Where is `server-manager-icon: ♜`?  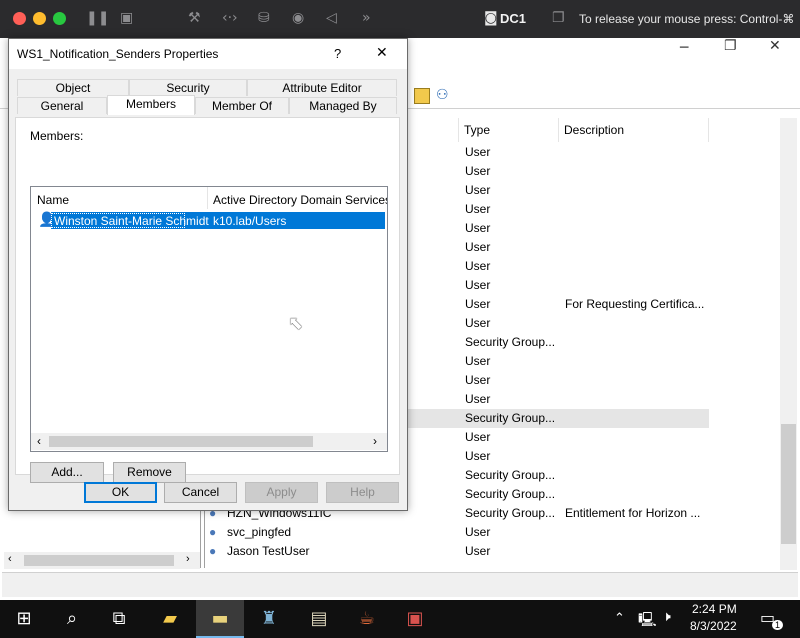 server-manager-icon: ♜ is located at coordinates (269, 619).